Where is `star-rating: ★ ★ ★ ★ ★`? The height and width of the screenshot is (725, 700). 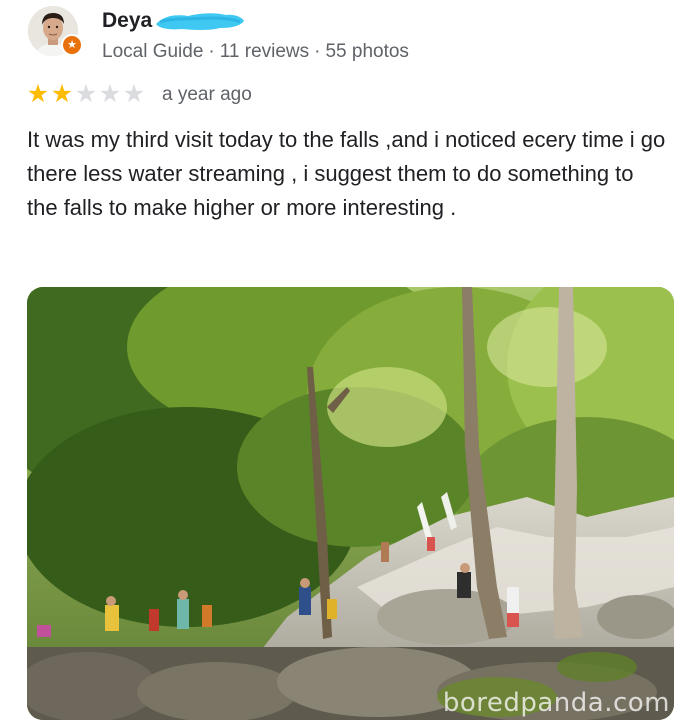
star-rating: ★ ★ ★ ★ ★ is located at coordinates (86, 94).